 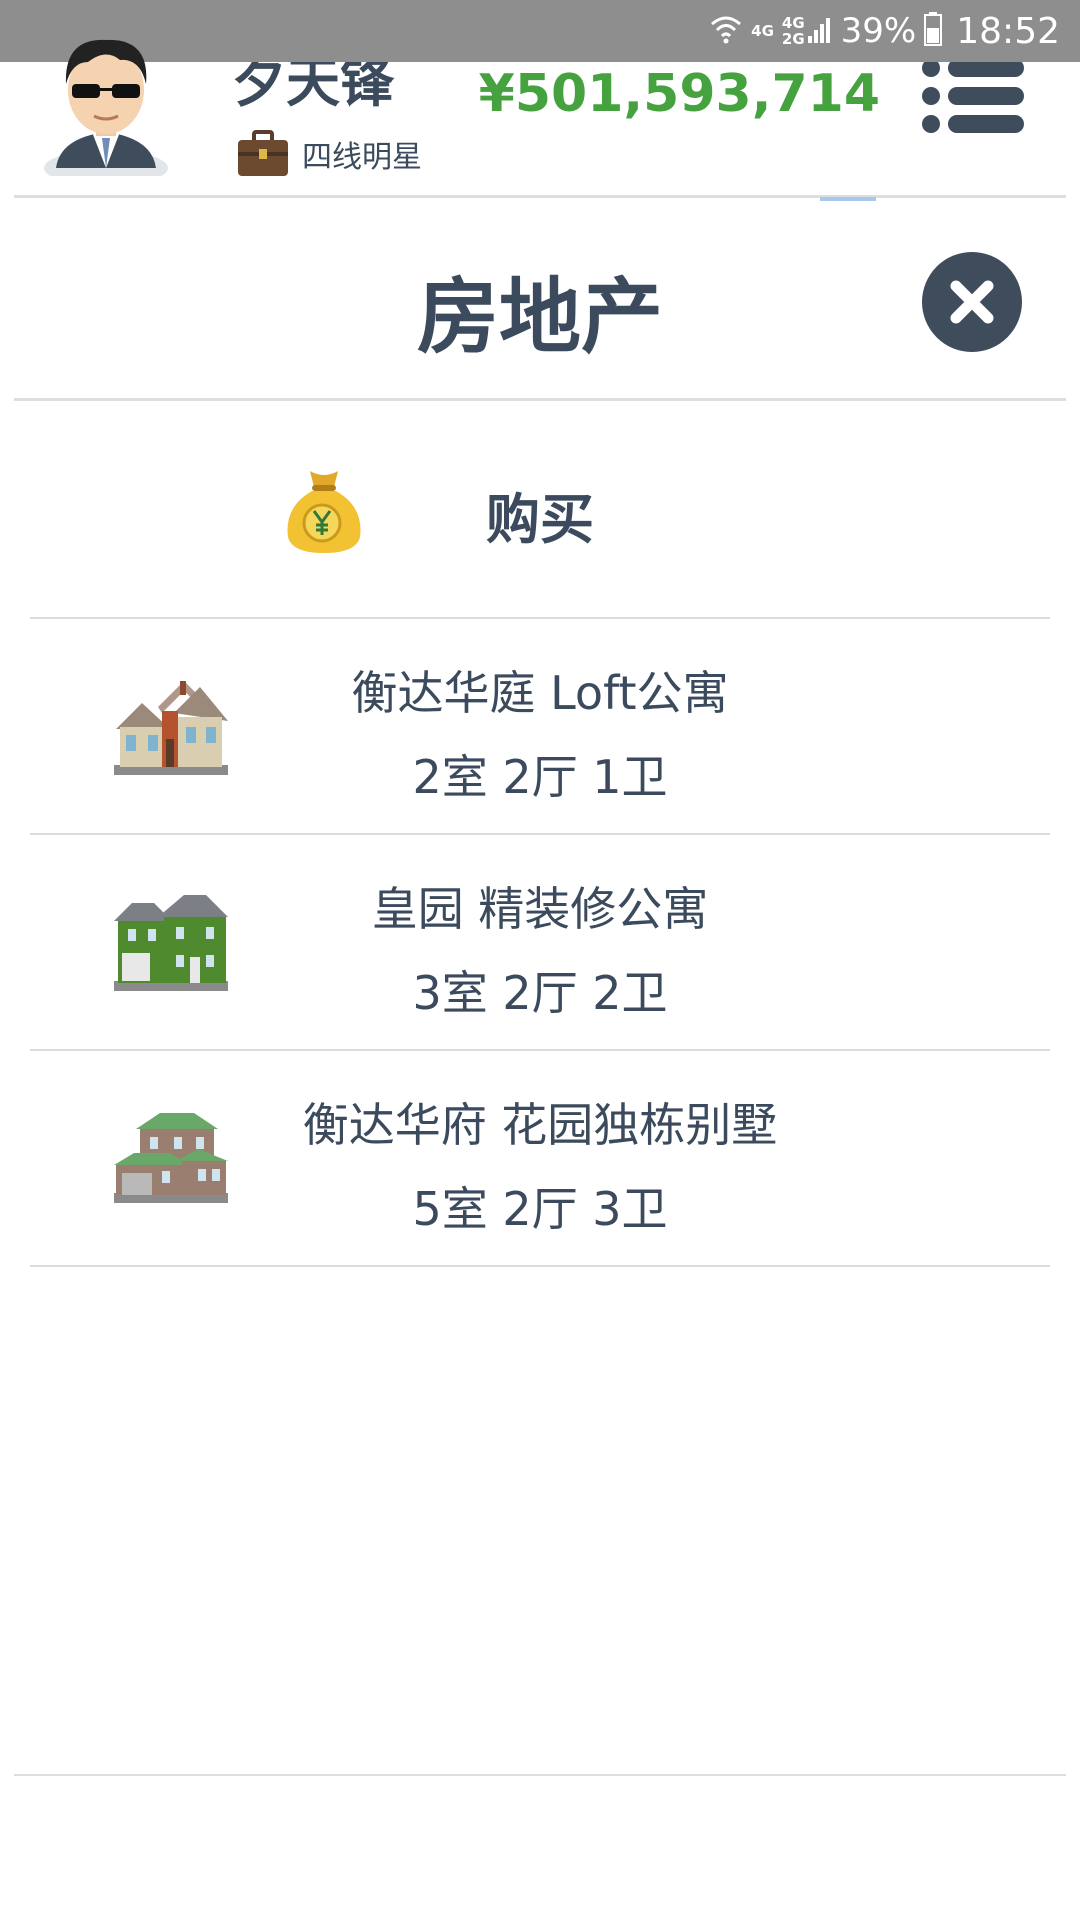 I want to click on row-divider, so click(x=540, y=1266).